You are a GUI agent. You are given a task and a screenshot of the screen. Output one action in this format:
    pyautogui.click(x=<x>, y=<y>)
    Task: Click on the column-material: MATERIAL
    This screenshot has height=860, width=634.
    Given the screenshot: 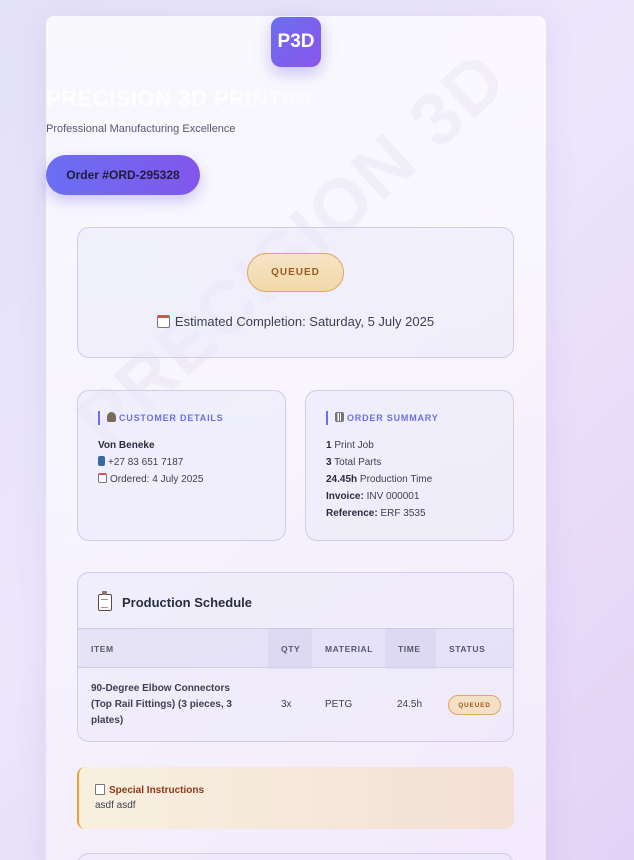 What is the action you would take?
    pyautogui.click(x=349, y=649)
    